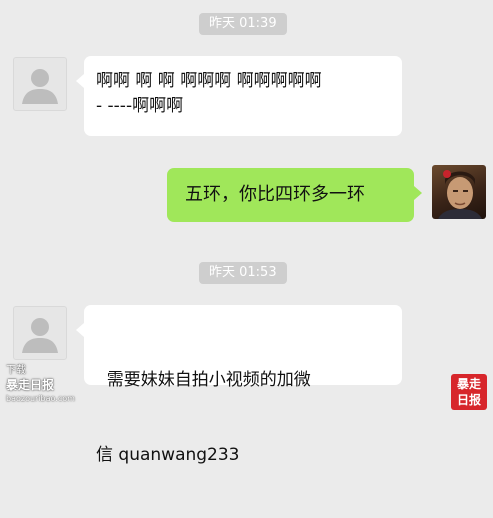 This screenshot has width=493, height=518. Describe the element at coordinates (140, 106) in the screenshot. I see `message-text-line: - ----啊啊啊` at that location.